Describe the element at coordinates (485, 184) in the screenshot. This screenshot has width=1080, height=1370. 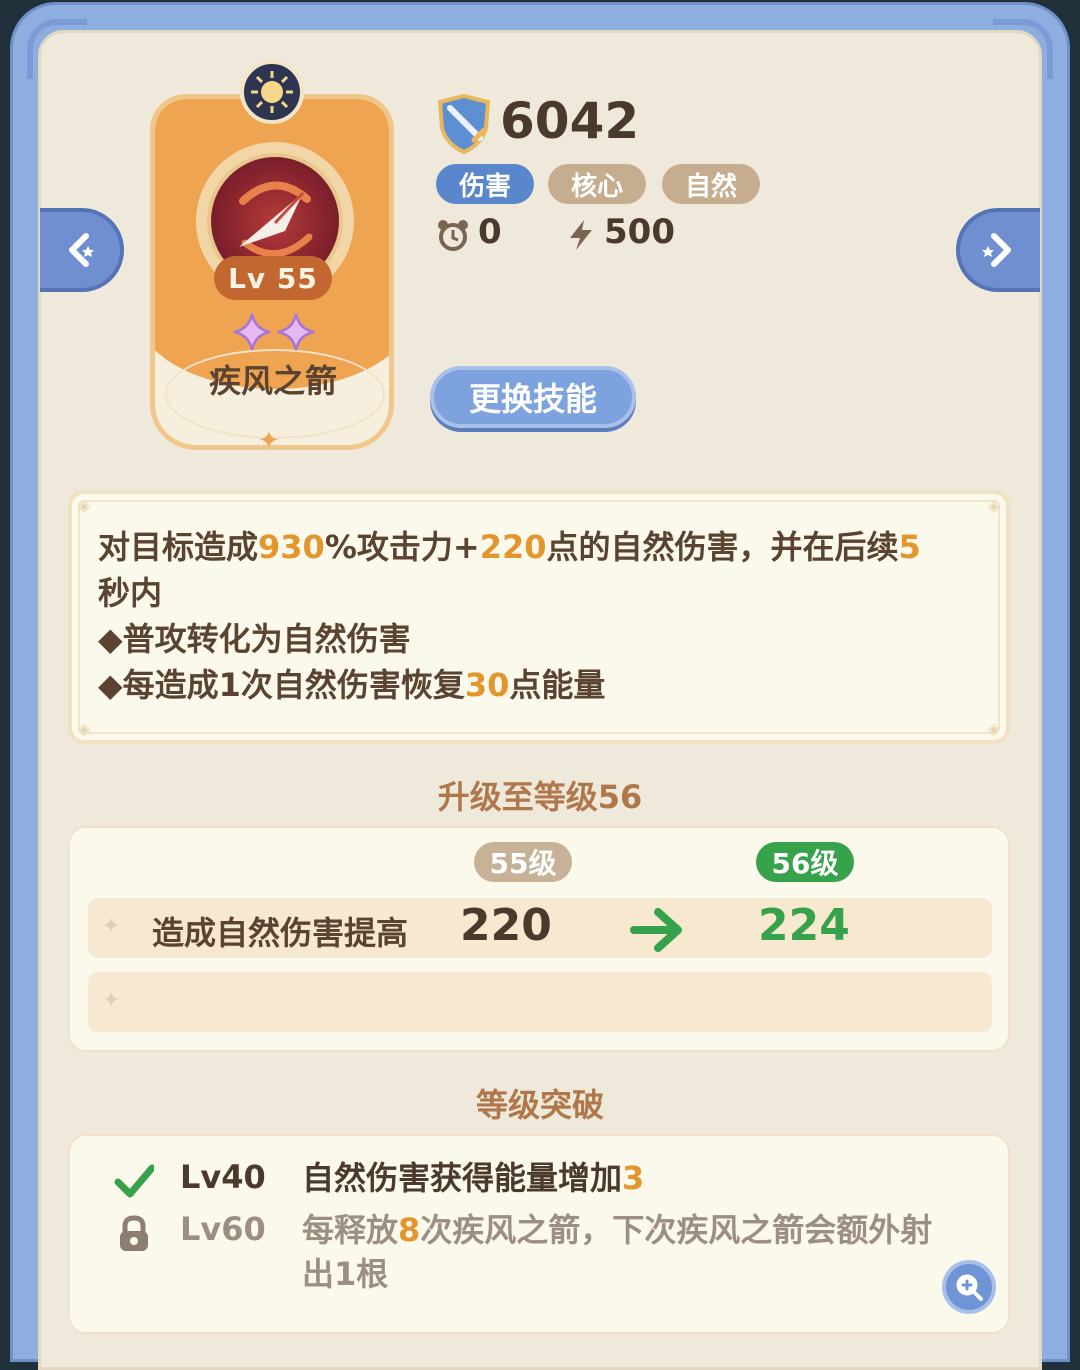
I see `tag-damage: 伤害` at that location.